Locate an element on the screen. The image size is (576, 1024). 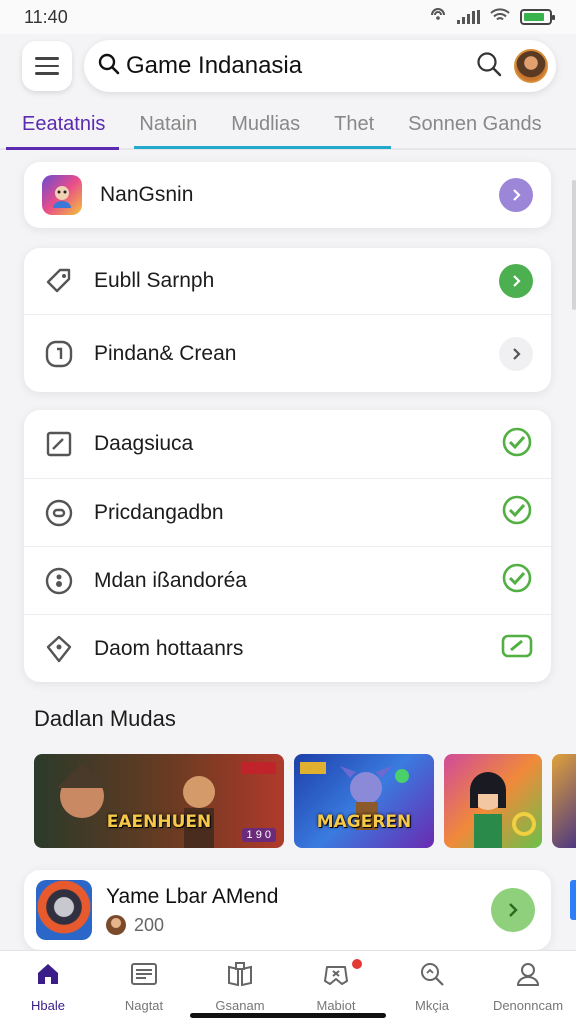
scrollbar is located at coordinates (574, 245).